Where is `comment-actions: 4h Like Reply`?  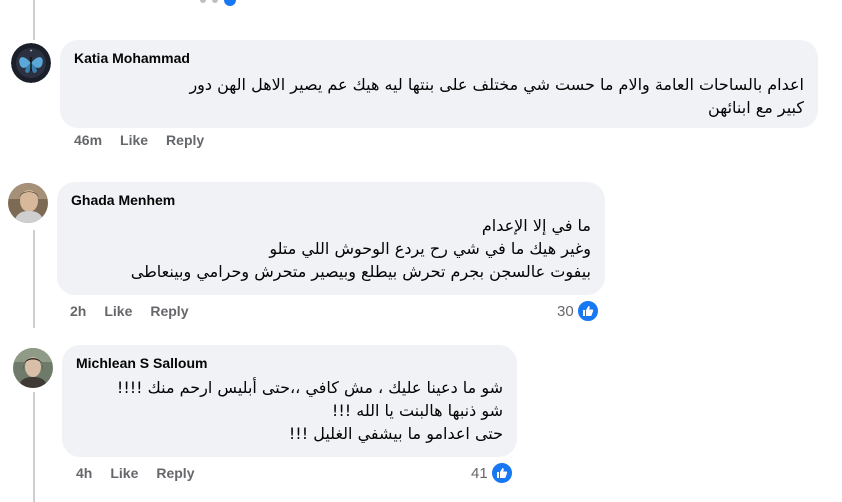 comment-actions: 4h Like Reply is located at coordinates (135, 473).